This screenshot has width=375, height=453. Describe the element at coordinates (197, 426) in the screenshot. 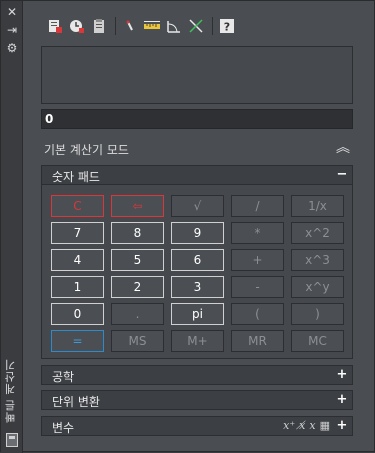

I see `variables-header: 변수 𝑥⁺ 𝑥̸ 𝑥 ▦ +` at that location.